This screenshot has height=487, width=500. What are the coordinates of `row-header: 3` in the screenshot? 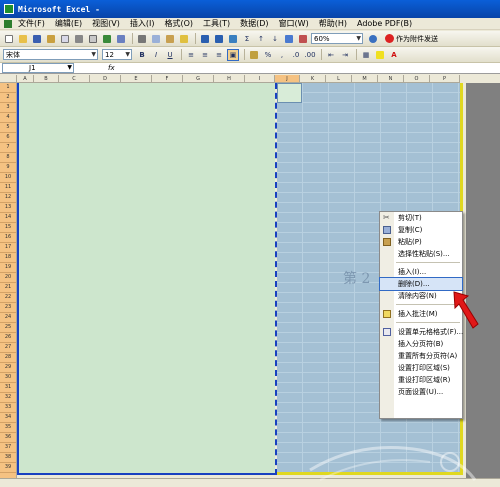 It's located at (8, 108).